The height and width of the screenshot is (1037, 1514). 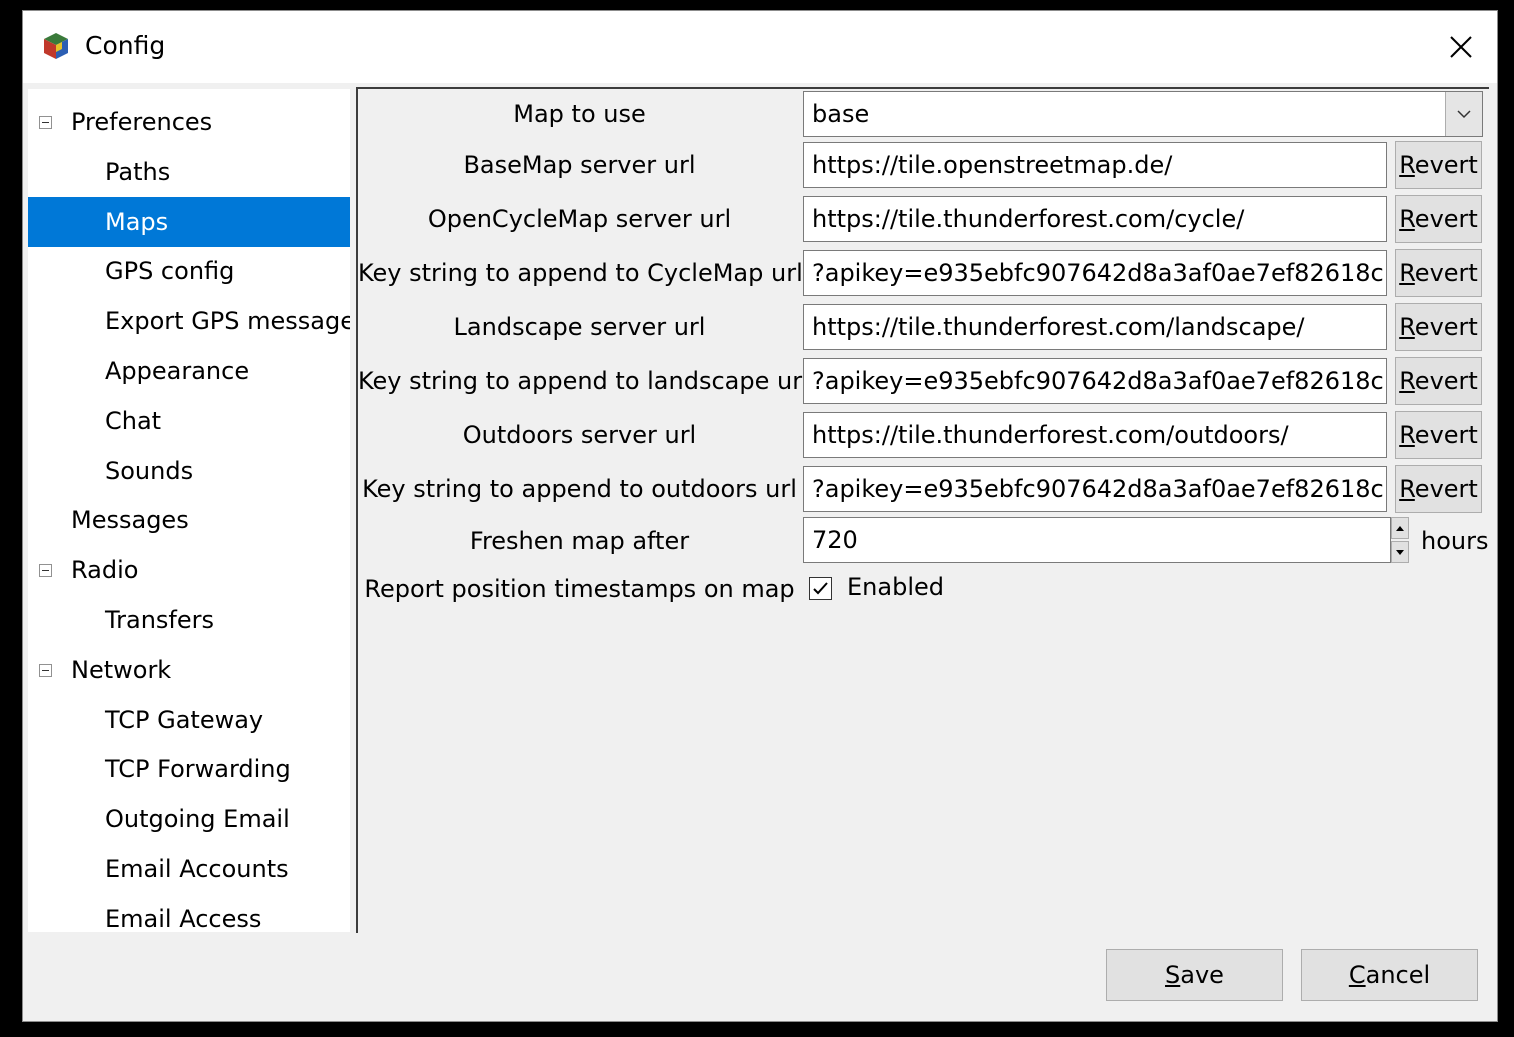 I want to click on close-button, so click(x=1461, y=47).